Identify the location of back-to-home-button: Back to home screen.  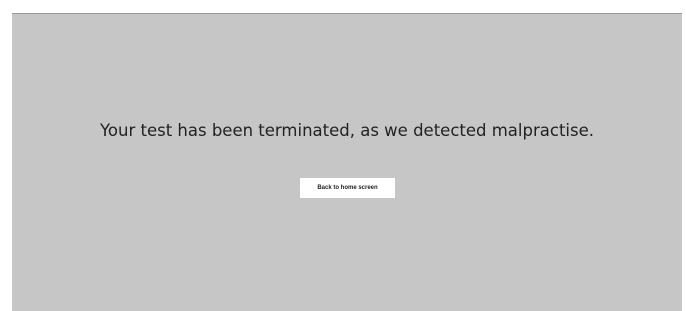
(347, 188).